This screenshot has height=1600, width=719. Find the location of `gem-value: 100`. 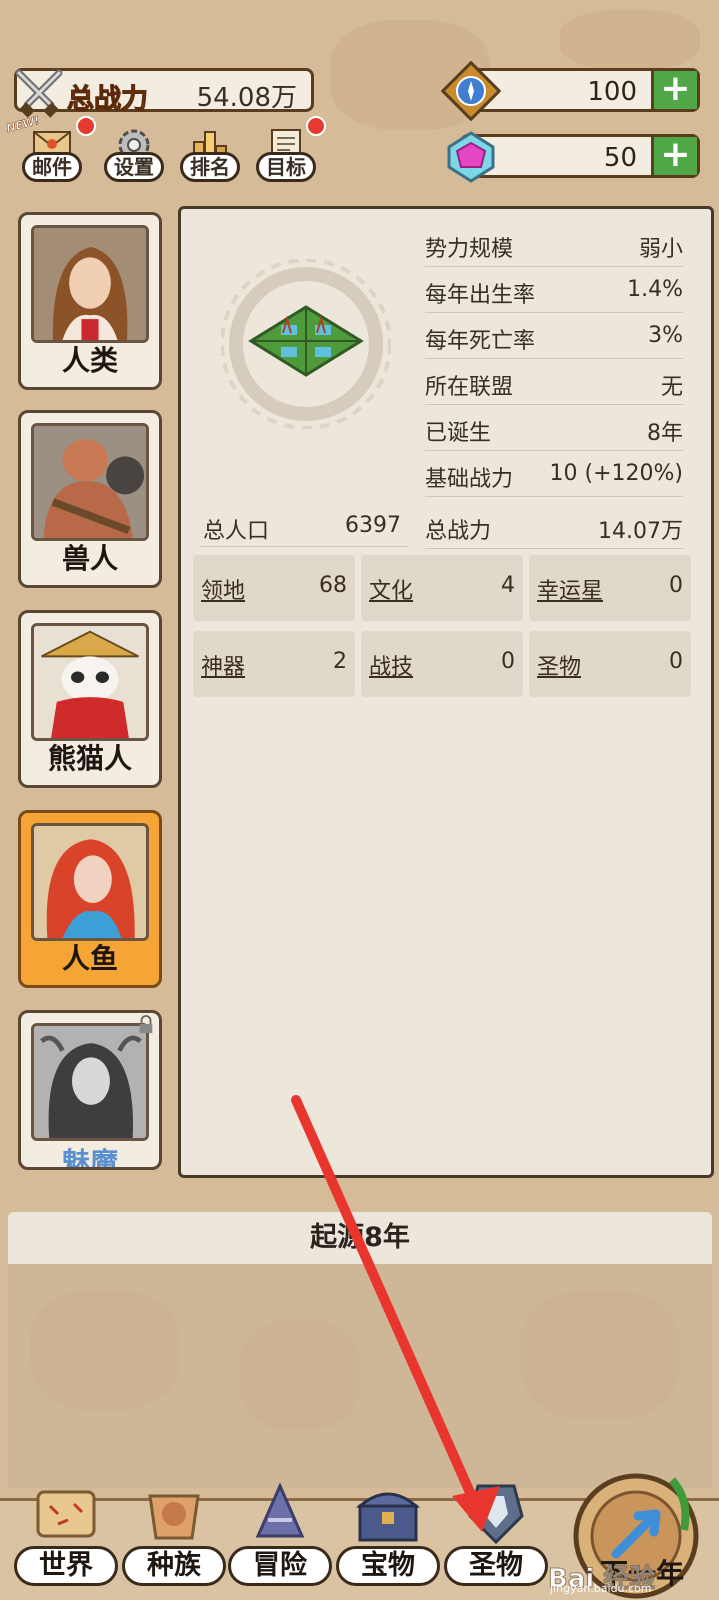

gem-value: 100 is located at coordinates (612, 92).